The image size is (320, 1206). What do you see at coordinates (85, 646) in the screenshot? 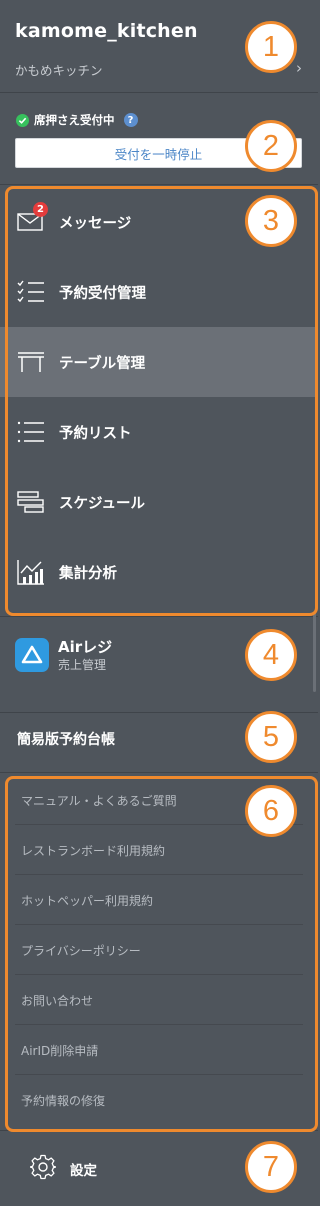
I see `air-regi-name: Airレジ` at bounding box center [85, 646].